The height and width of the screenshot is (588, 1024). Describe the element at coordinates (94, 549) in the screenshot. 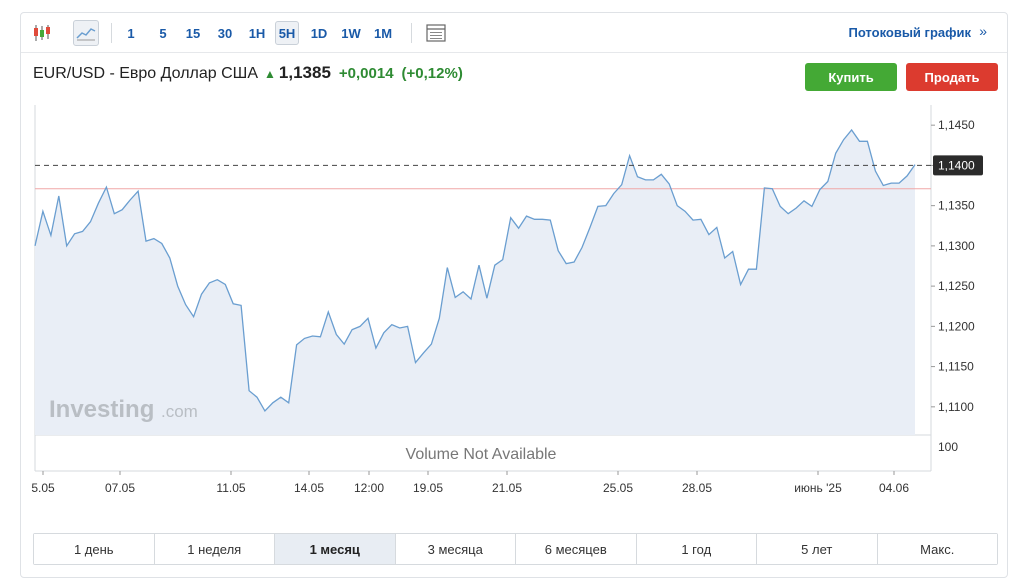

I see `range-button-0: 1 день` at that location.